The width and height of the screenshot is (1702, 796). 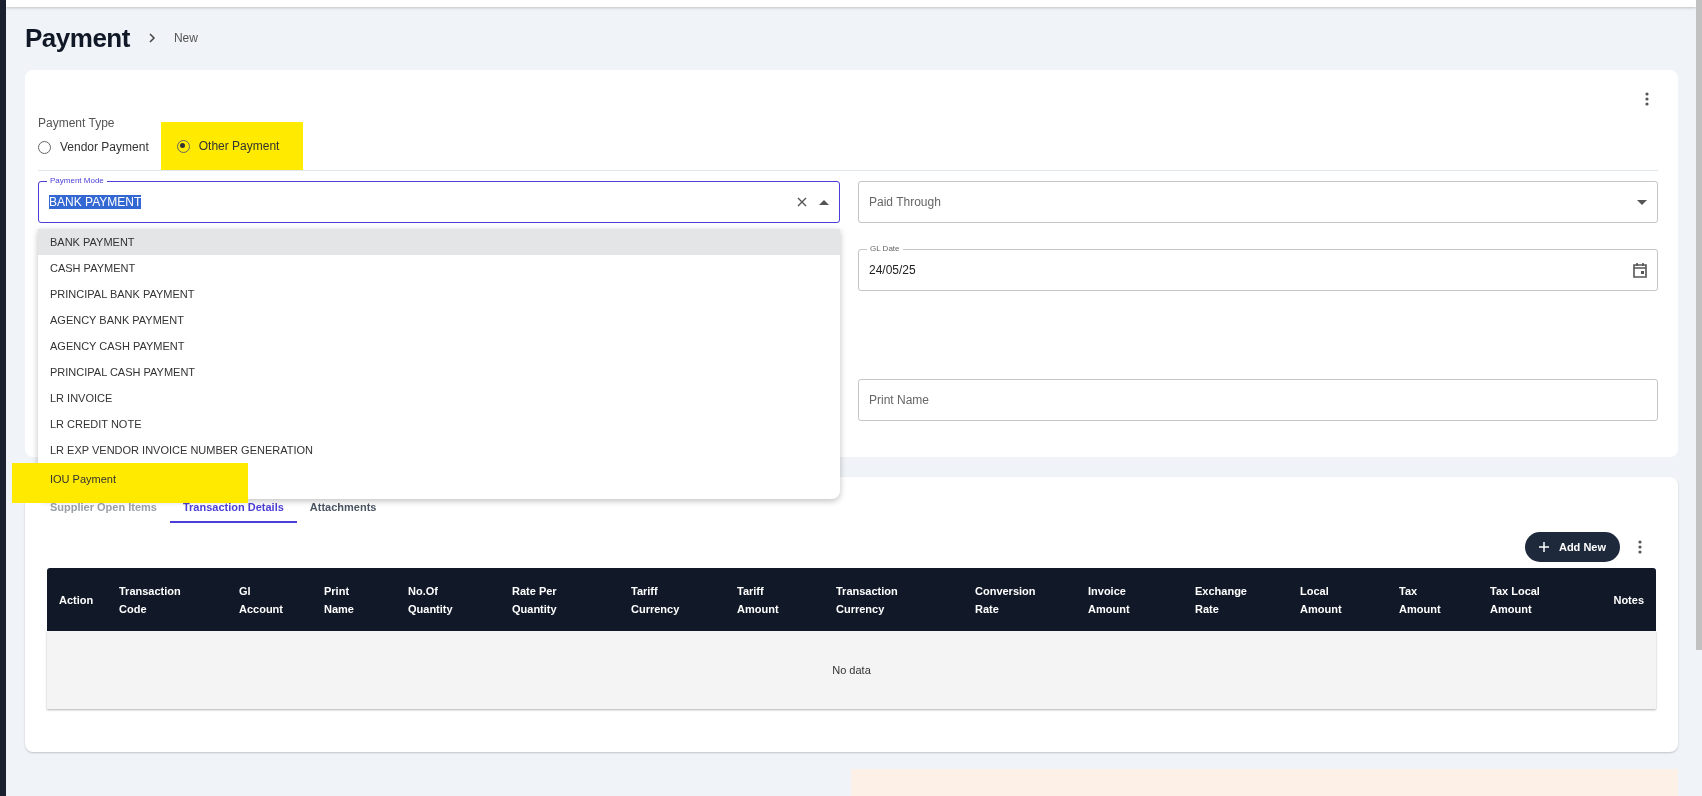 I want to click on radio-option: Other Payment, so click(x=232, y=146).